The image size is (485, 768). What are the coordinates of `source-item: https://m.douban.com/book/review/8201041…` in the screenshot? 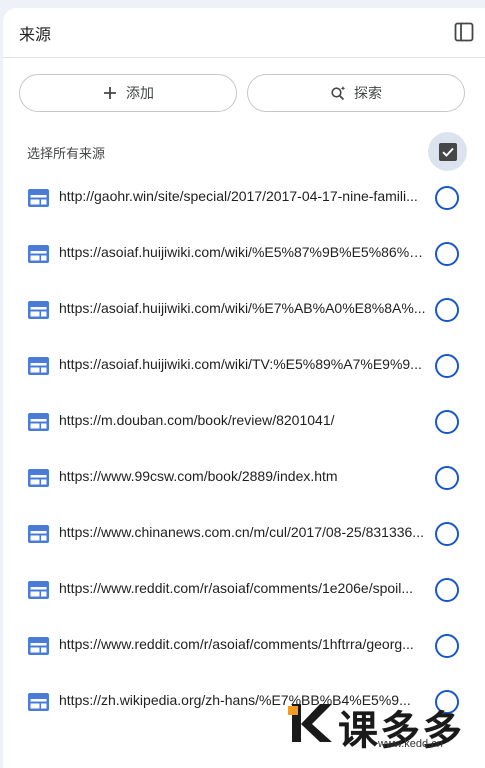 It's located at (244, 422).